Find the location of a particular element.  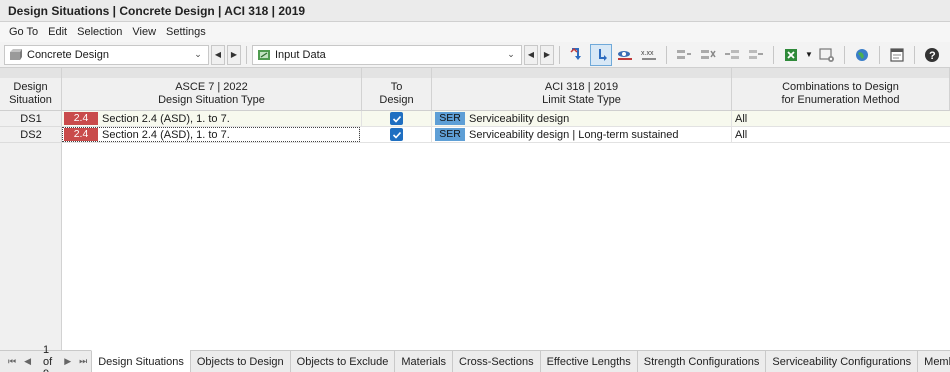

previous-module-button: ◀ is located at coordinates (218, 54).